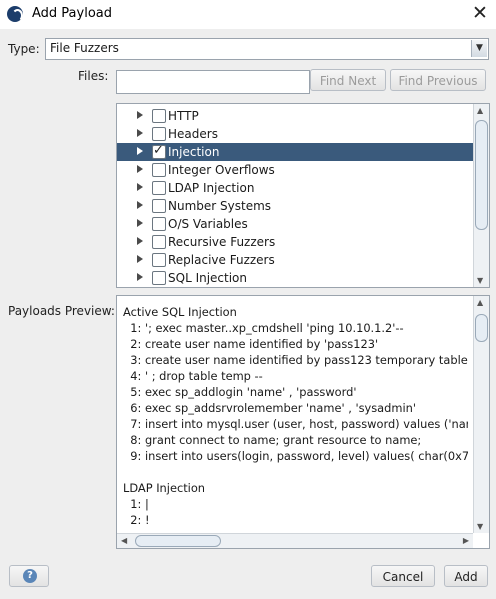 The width and height of the screenshot is (496, 599). Describe the element at coordinates (136, 504) in the screenshot. I see `preview-line: 1: |` at that location.